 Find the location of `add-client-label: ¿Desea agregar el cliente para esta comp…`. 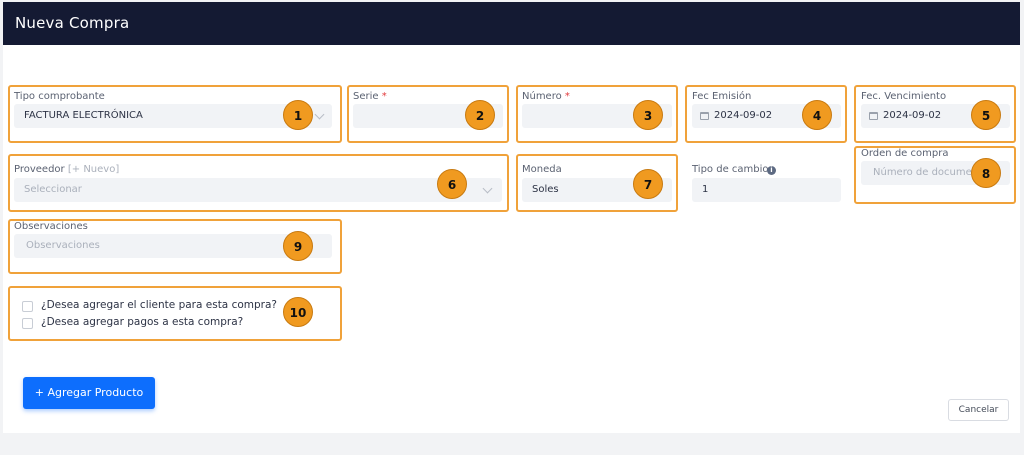

add-client-label: ¿Desea agregar el cliente para esta comp… is located at coordinates (159, 305).